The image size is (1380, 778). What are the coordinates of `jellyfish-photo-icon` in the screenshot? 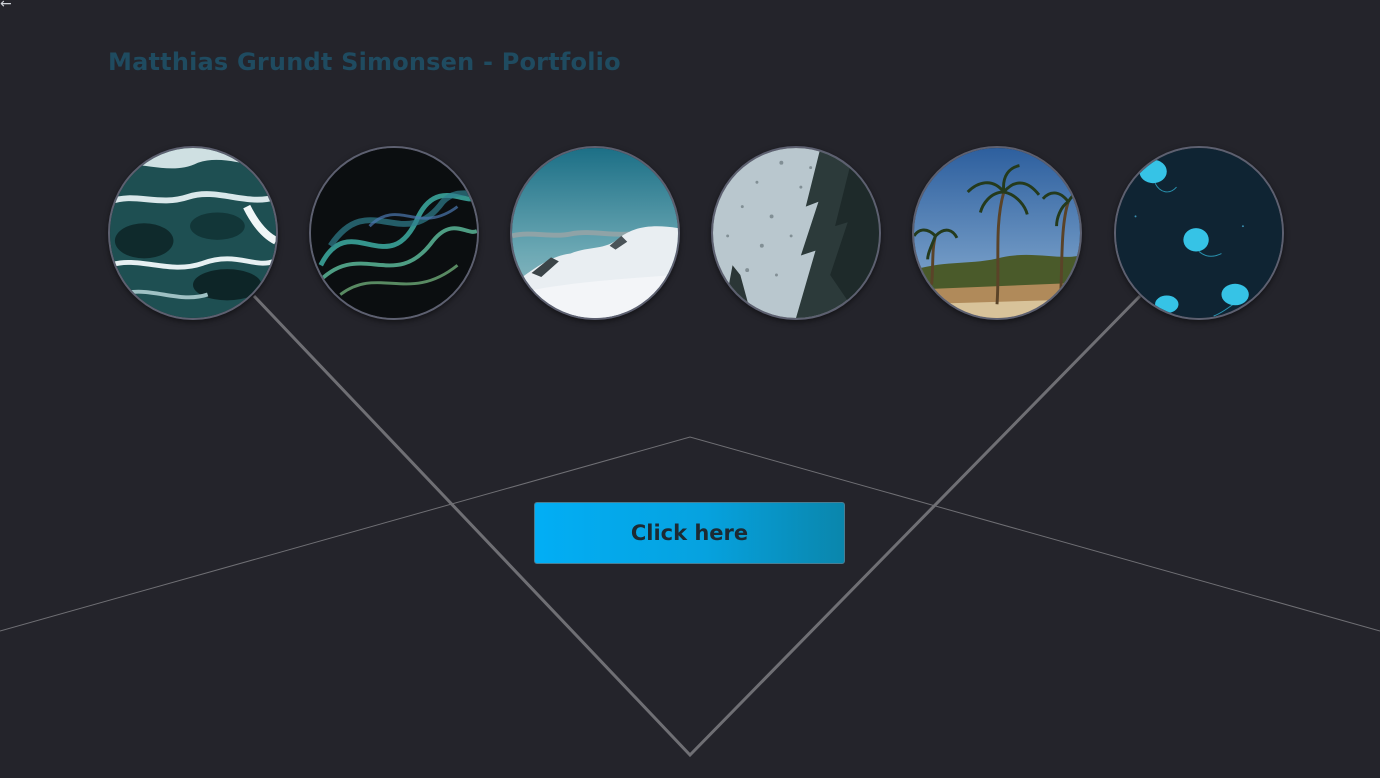 It's located at (1199, 233).